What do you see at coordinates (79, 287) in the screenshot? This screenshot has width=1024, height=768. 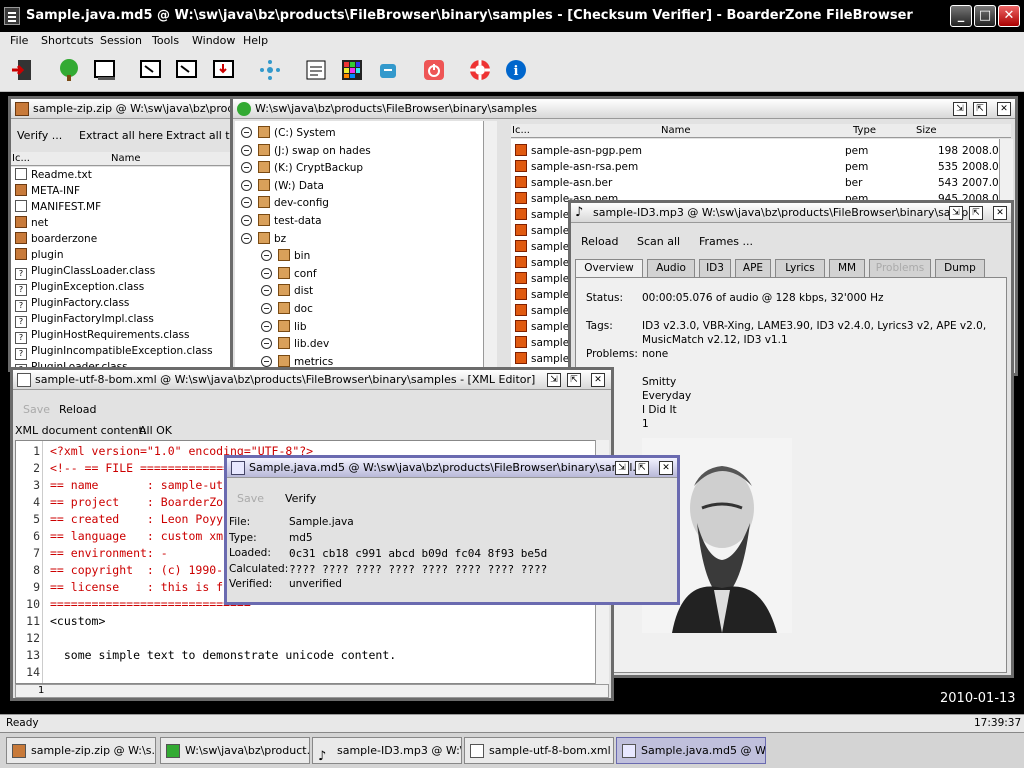 I see `zip-file-row: ? PluginException.class` at bounding box center [79, 287].